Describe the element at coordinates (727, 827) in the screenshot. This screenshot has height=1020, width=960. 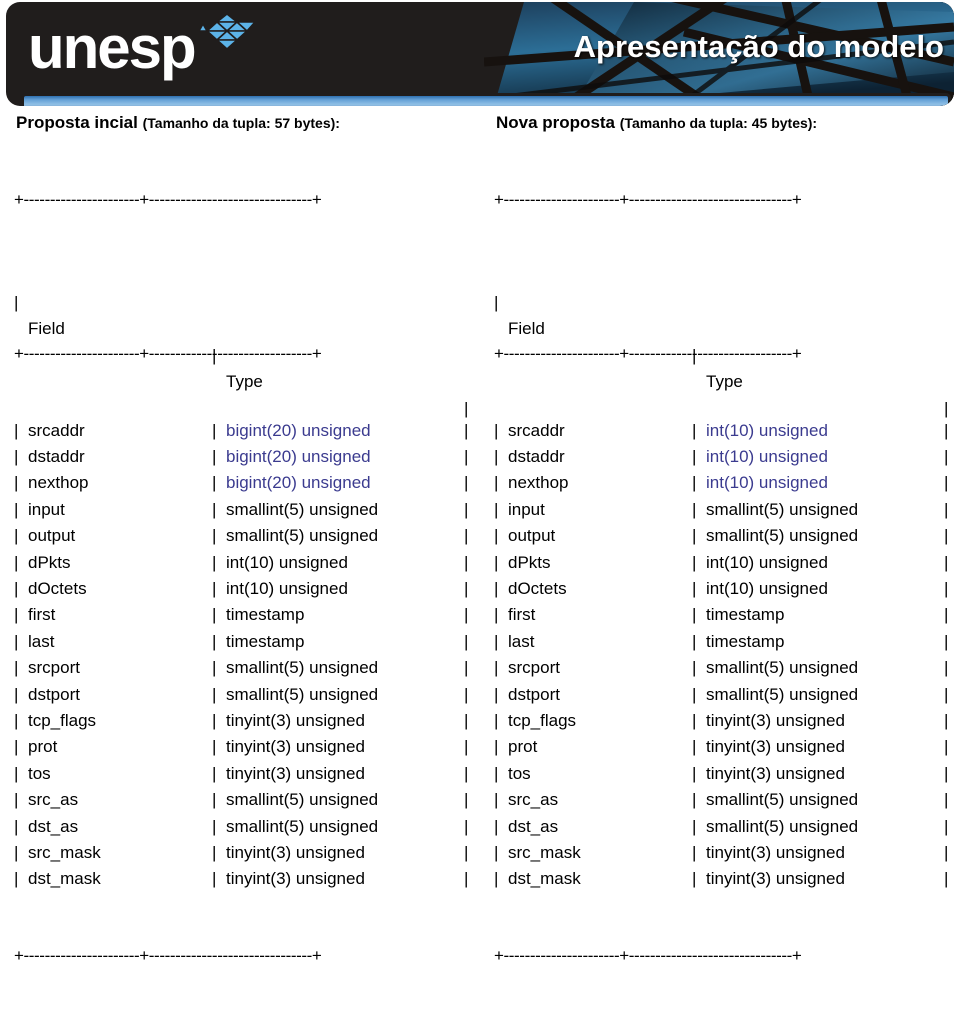
I see `table-row: | dst_as | smallint(5) unsigned |` at that location.